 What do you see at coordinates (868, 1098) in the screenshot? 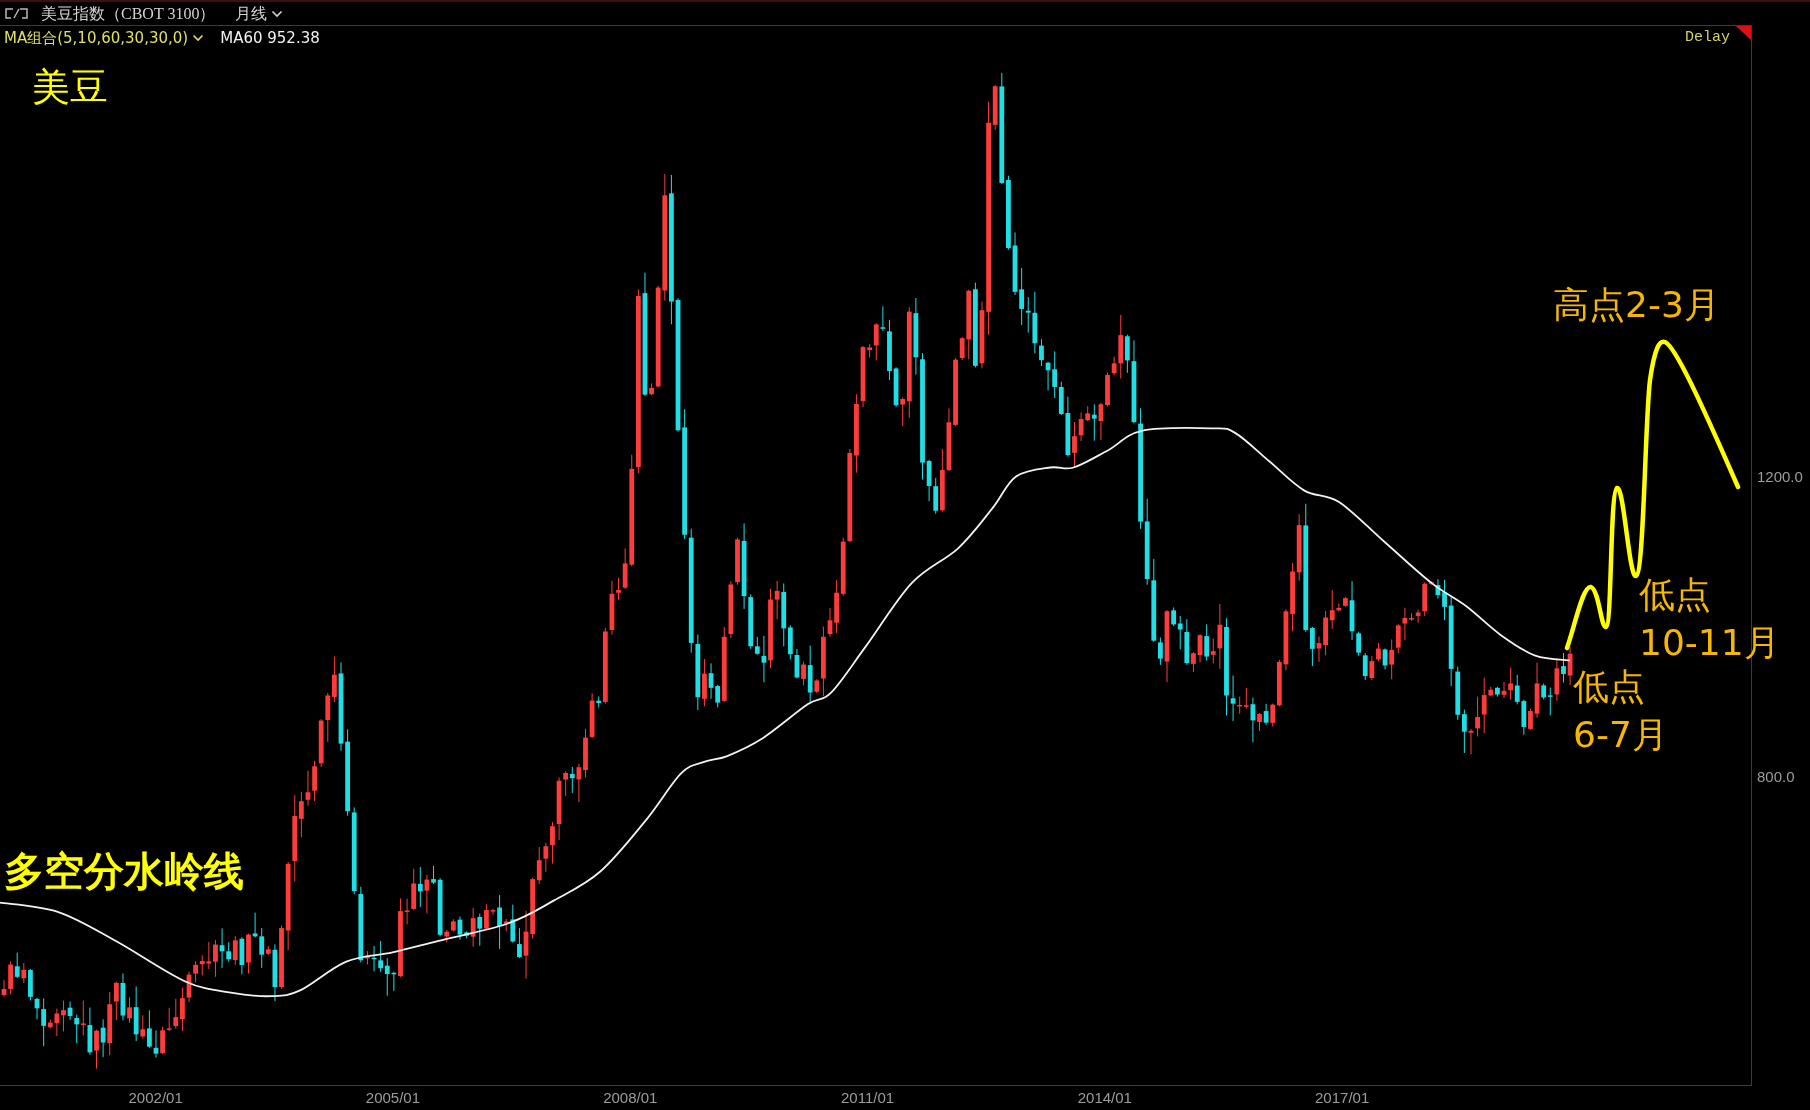
I see `x-axis-label: 2011/01` at bounding box center [868, 1098].